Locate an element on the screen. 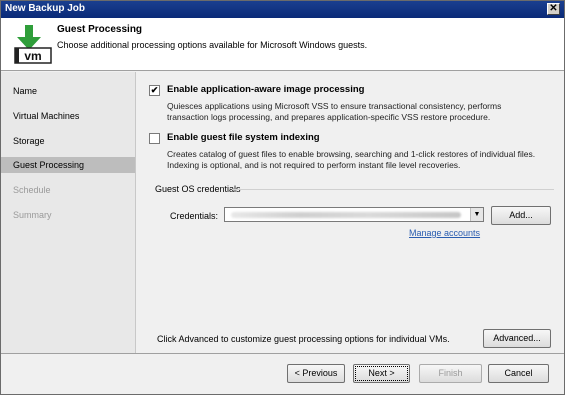  sidebar-item-name: Name is located at coordinates (68, 91).